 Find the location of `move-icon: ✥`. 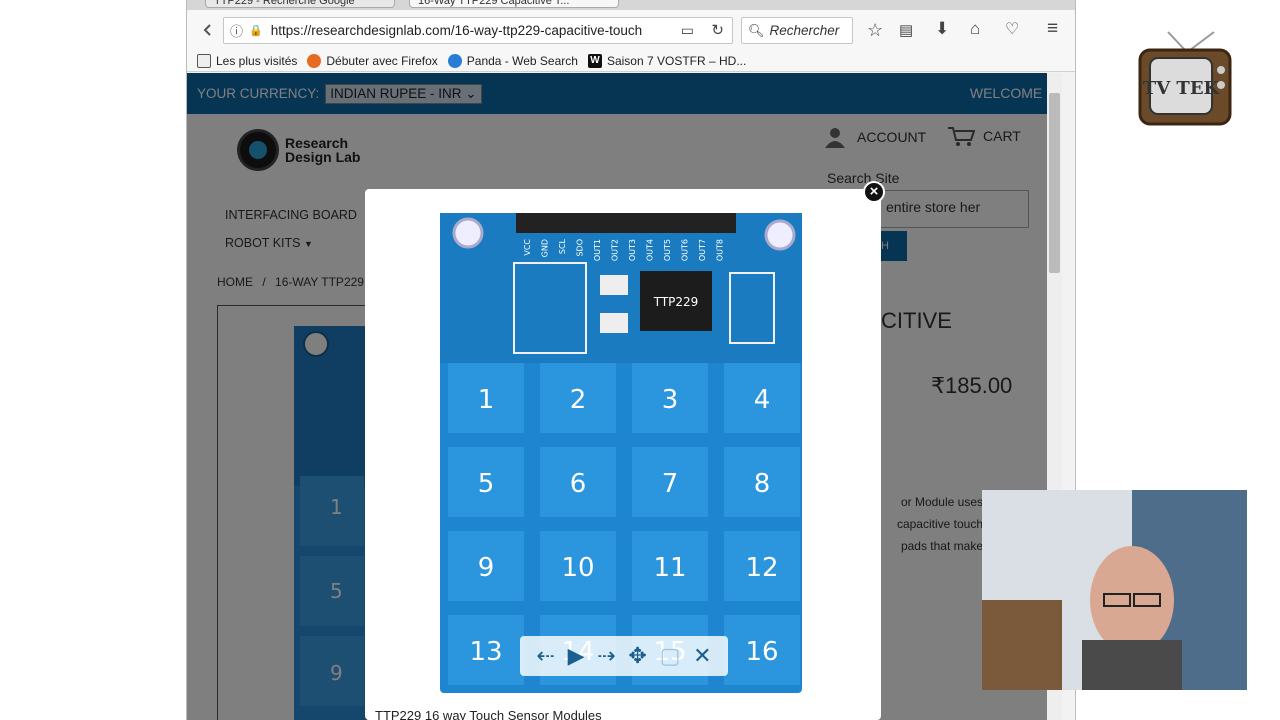

move-icon: ✥ is located at coordinates (637, 656).